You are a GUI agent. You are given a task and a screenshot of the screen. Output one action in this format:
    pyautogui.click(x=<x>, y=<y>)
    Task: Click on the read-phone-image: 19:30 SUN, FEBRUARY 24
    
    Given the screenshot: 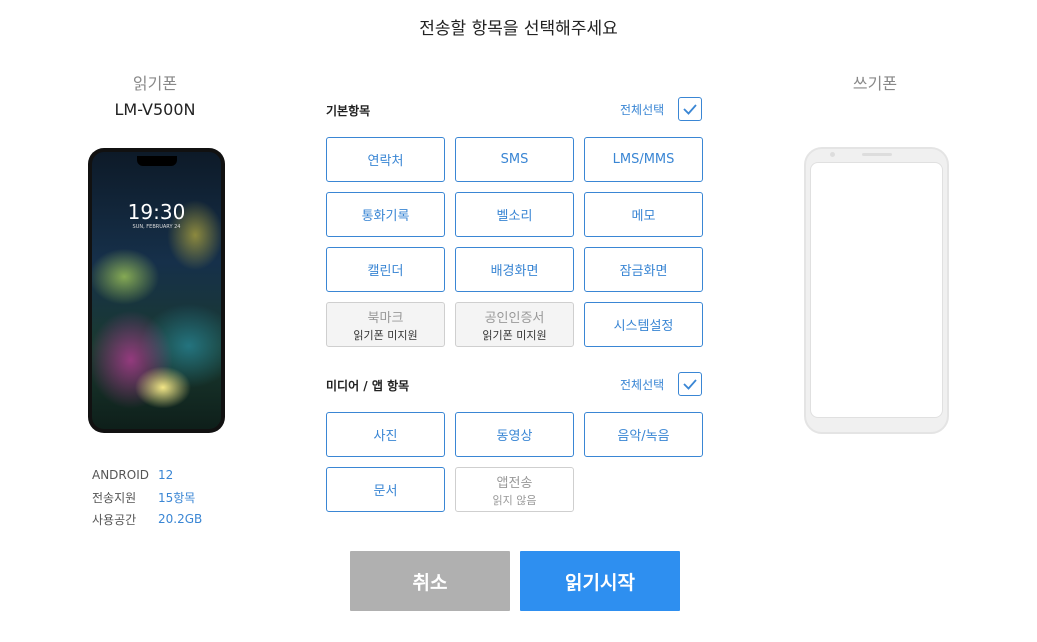 What is the action you would take?
    pyautogui.click(x=156, y=290)
    